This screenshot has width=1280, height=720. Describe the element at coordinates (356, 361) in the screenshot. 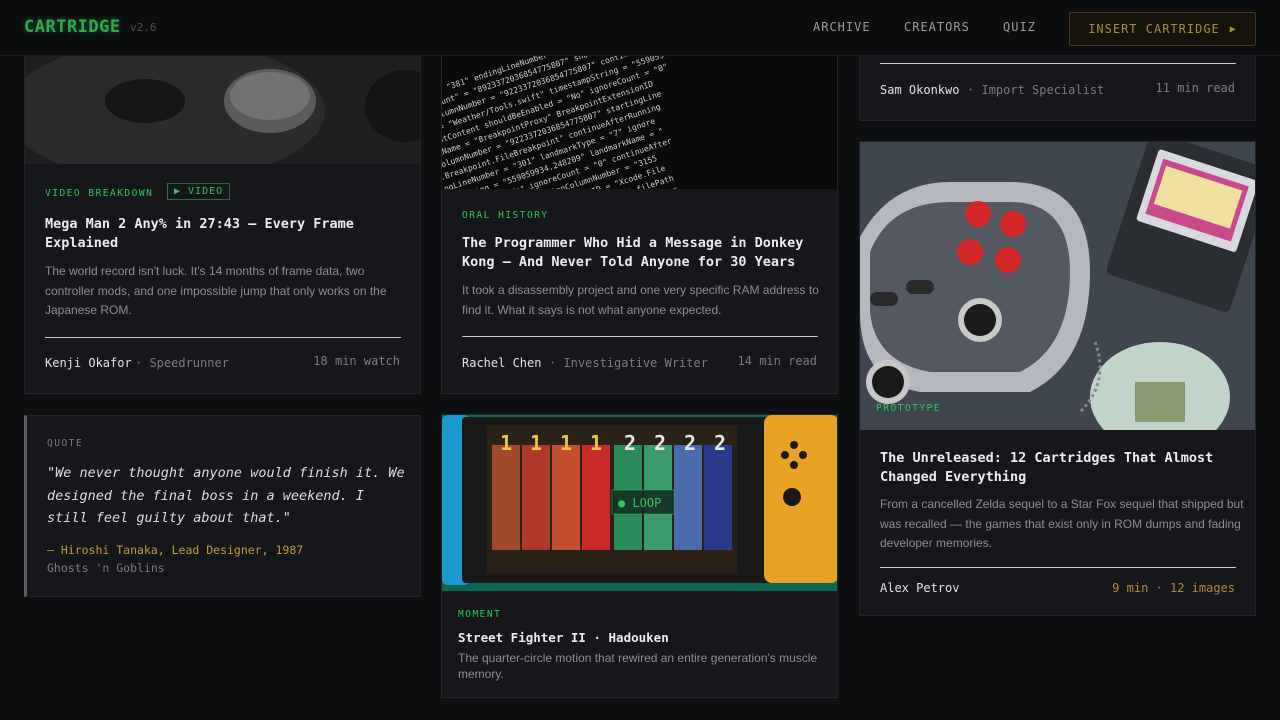

I see `card-read-time: 18 min watch` at that location.